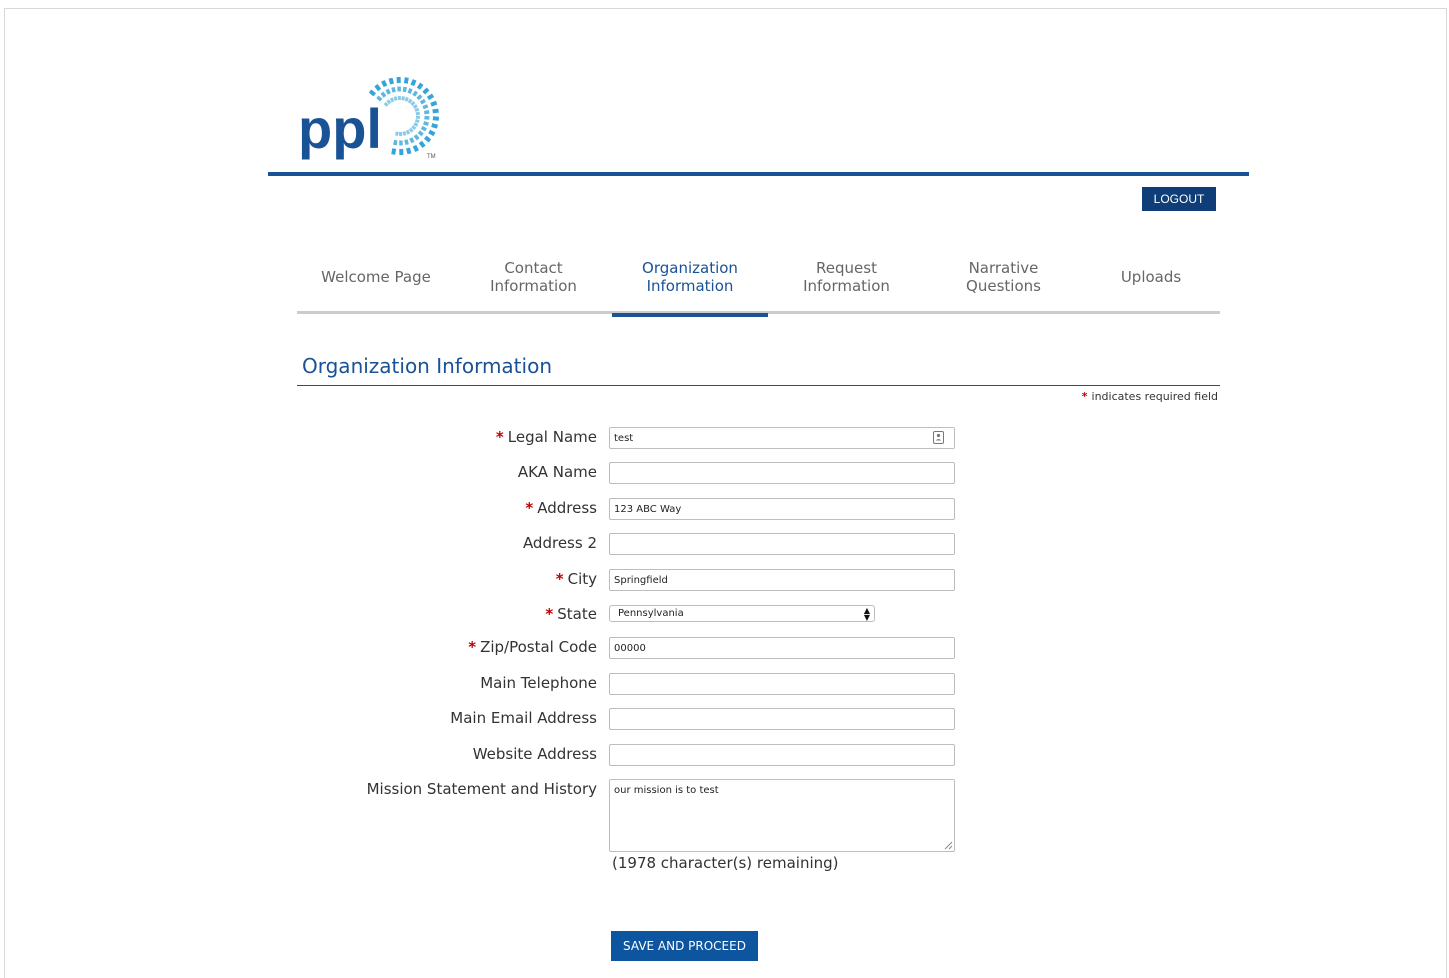 This screenshot has width=1449, height=978. What do you see at coordinates (782, 719) in the screenshot?
I see `email-input` at bounding box center [782, 719].